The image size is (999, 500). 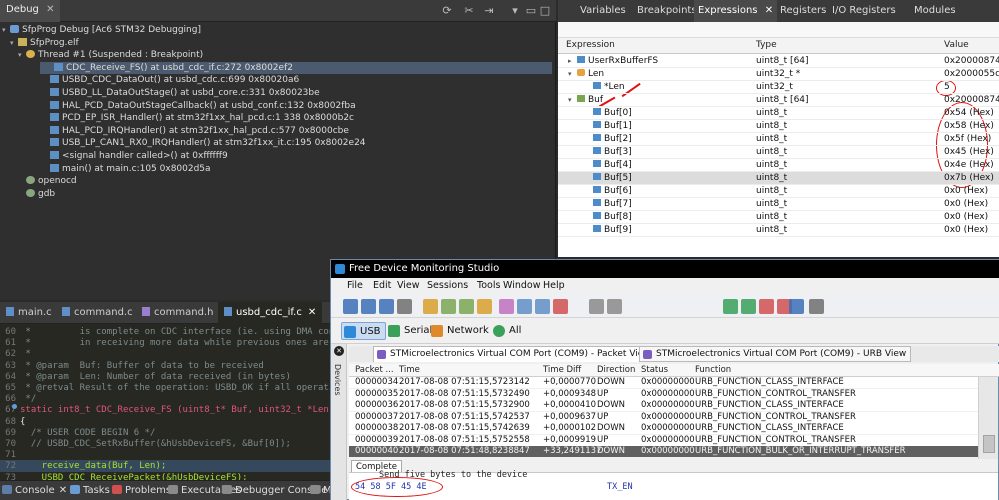 What do you see at coordinates (459, 331) in the screenshot?
I see `network-mode-button: Network` at bounding box center [459, 331].